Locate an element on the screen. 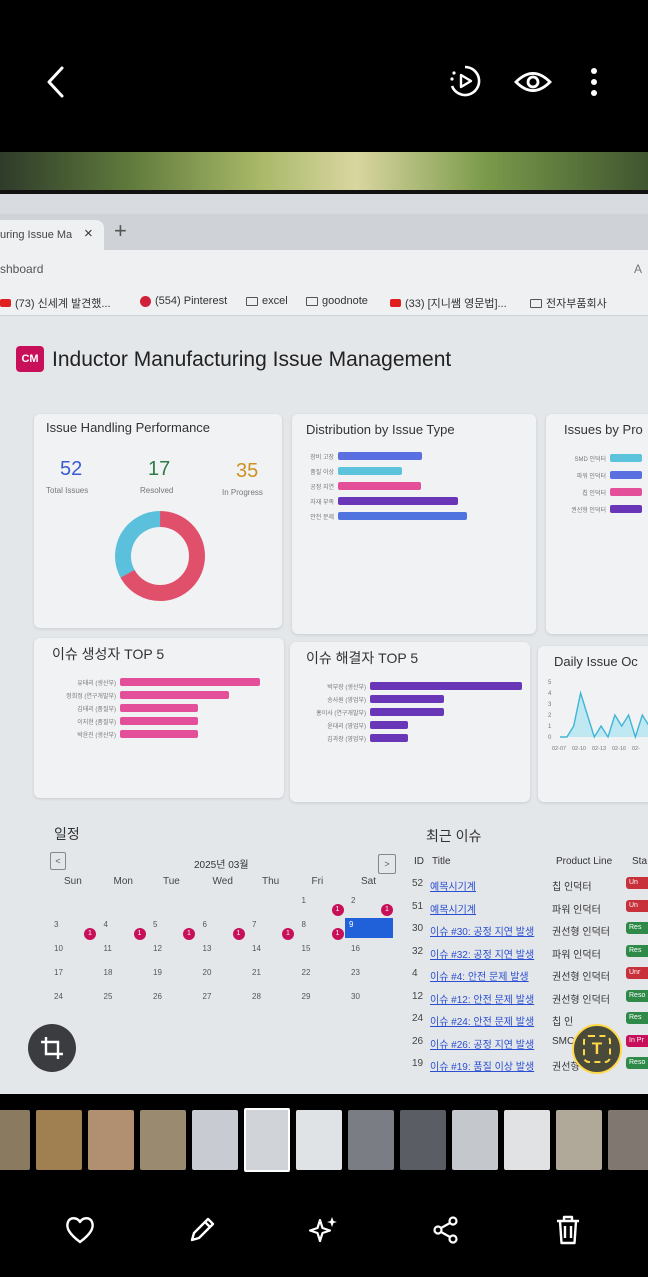  favorite-button is located at coordinates (80, 1230).